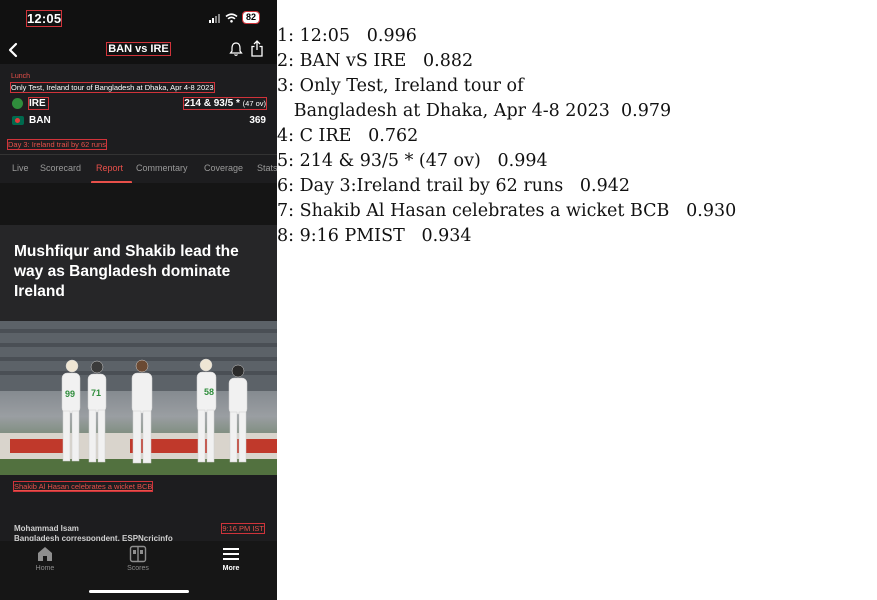 This screenshot has width=877, height=600. I want to click on wifi-icon, so click(231, 17).